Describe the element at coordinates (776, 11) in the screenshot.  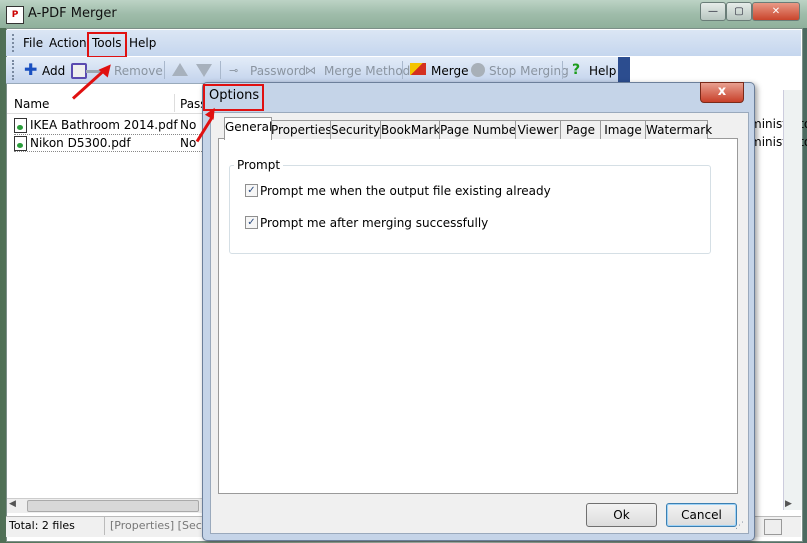
I see `close-icon: ✕` at that location.